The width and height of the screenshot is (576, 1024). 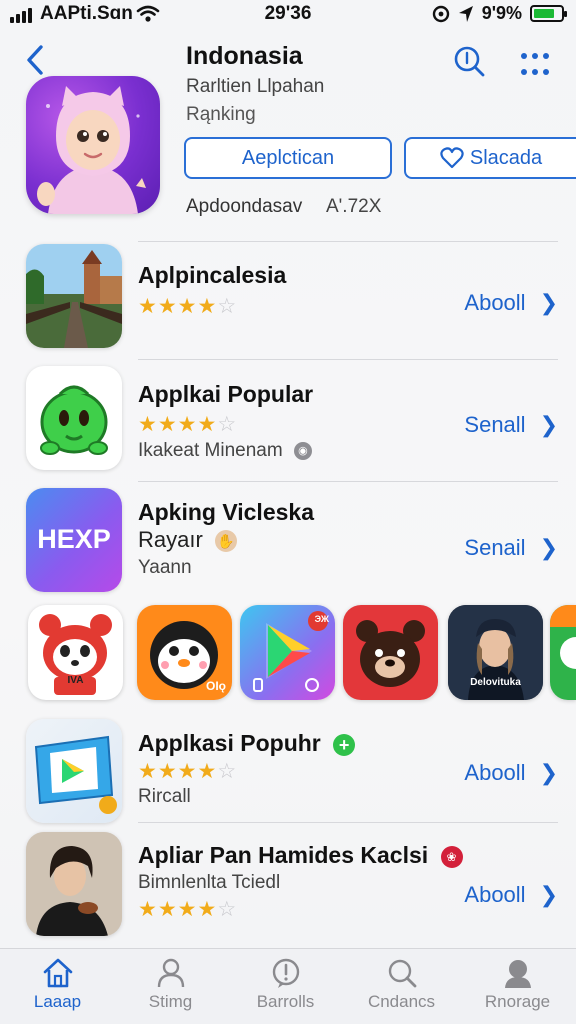 What do you see at coordinates (226, 394) in the screenshot?
I see `row-title: Applkai Popular` at bounding box center [226, 394].